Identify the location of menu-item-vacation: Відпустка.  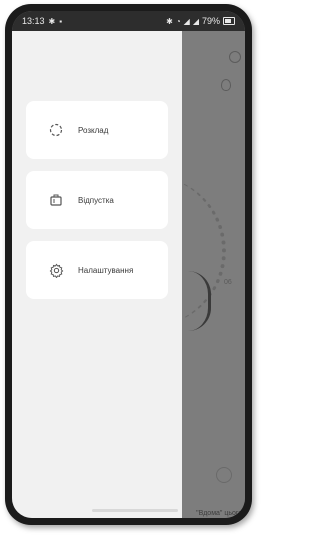
(97, 200).